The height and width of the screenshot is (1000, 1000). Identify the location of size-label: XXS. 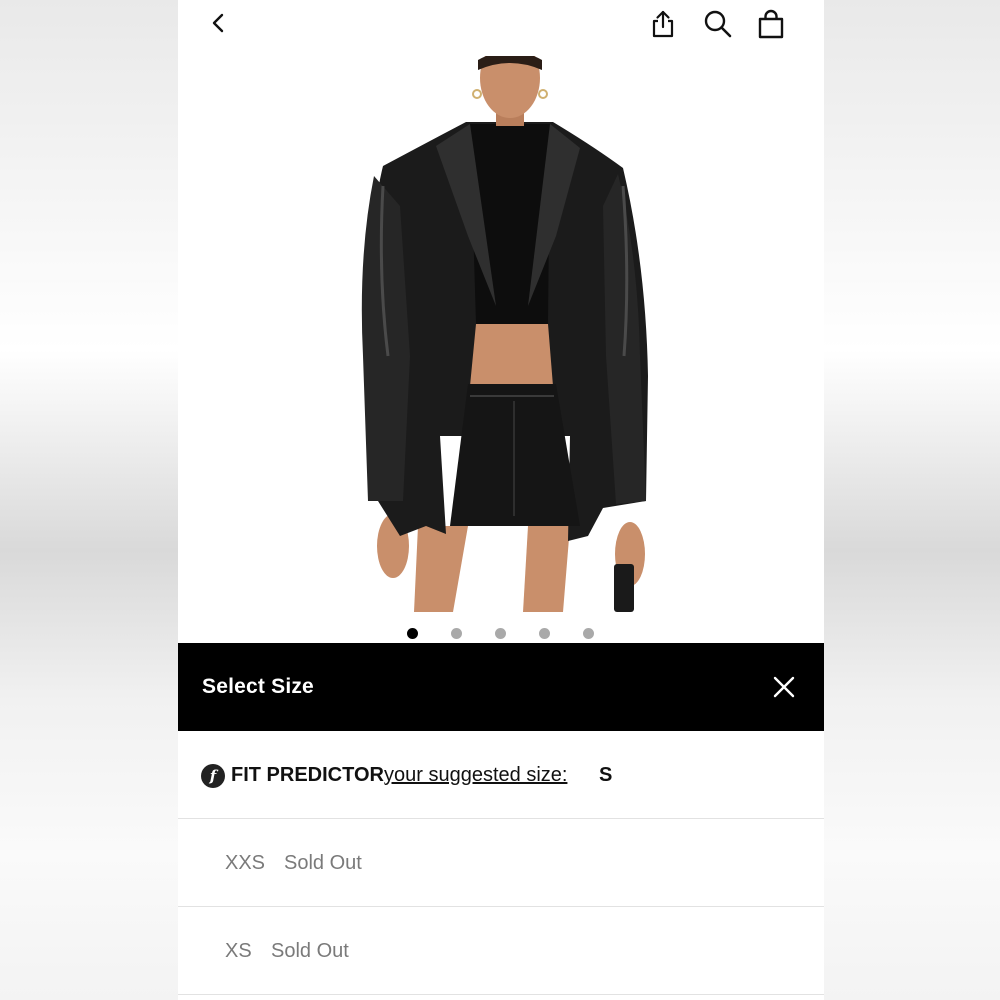
(245, 863).